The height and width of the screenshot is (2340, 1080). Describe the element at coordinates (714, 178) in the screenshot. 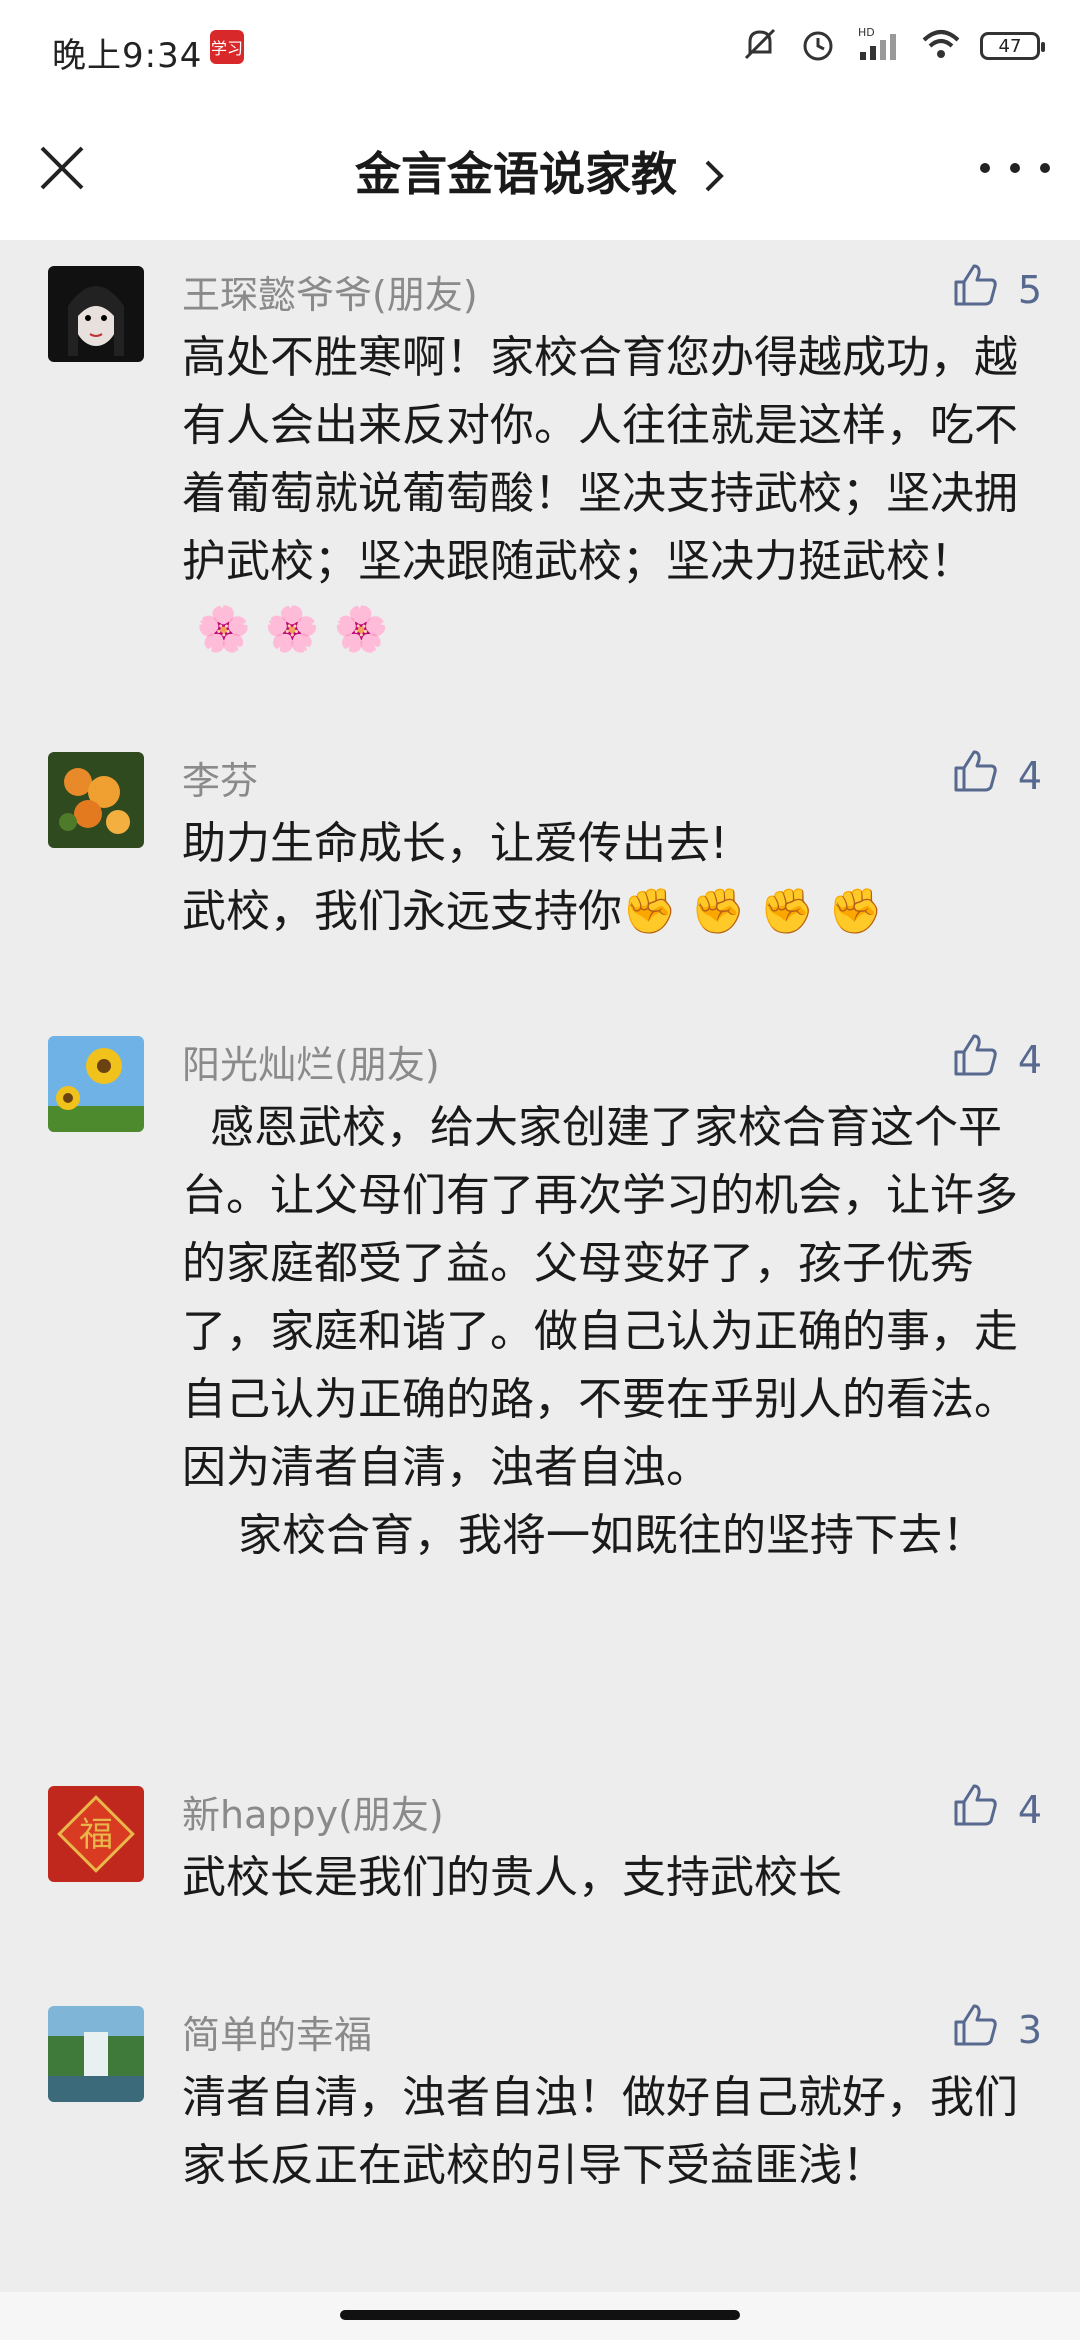

I see `chevron-right-icon` at that location.